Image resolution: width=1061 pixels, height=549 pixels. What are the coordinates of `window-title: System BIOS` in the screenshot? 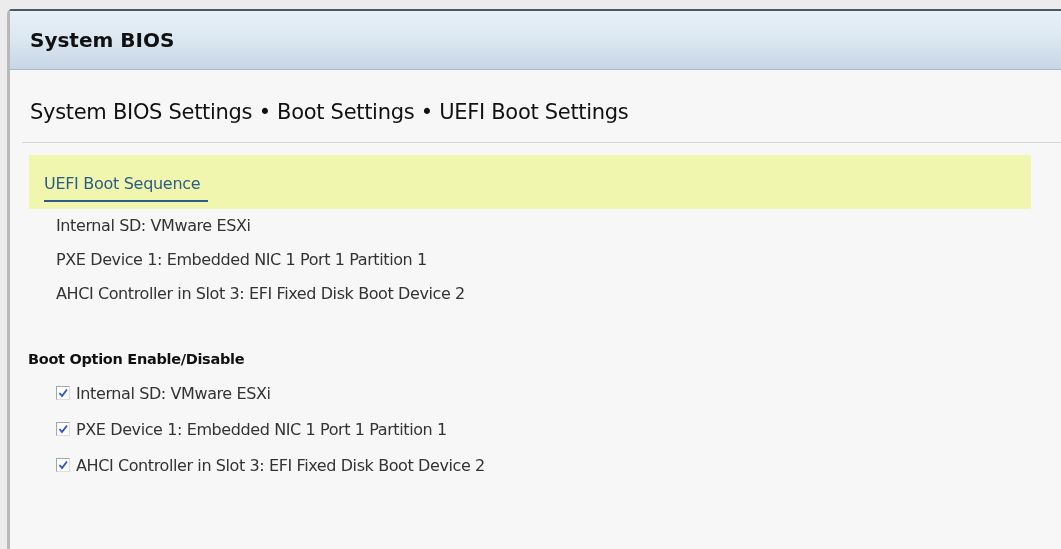 It's located at (102, 40).